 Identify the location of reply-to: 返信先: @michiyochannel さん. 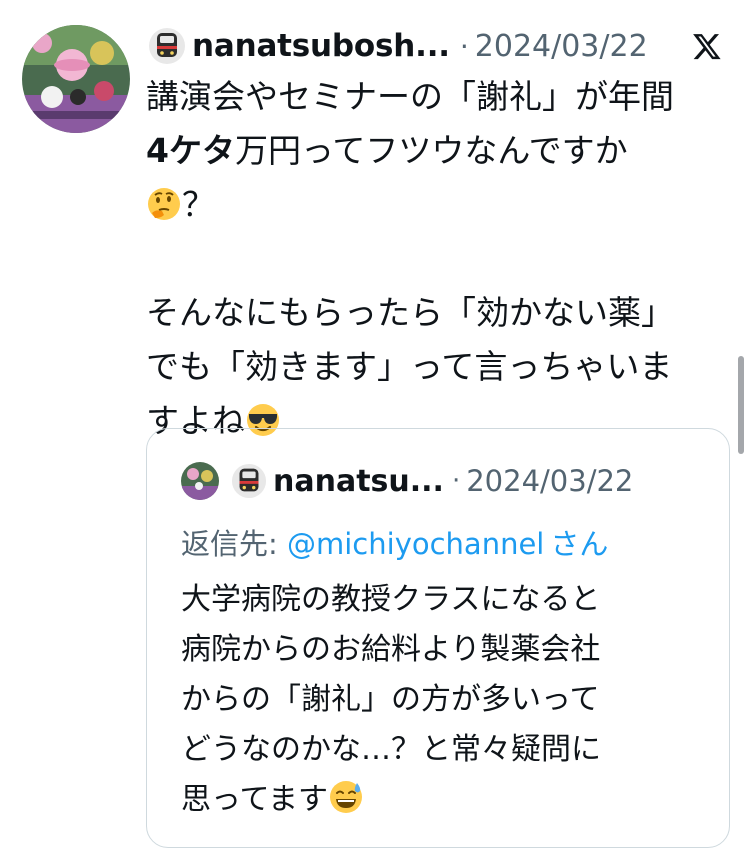
(394, 542).